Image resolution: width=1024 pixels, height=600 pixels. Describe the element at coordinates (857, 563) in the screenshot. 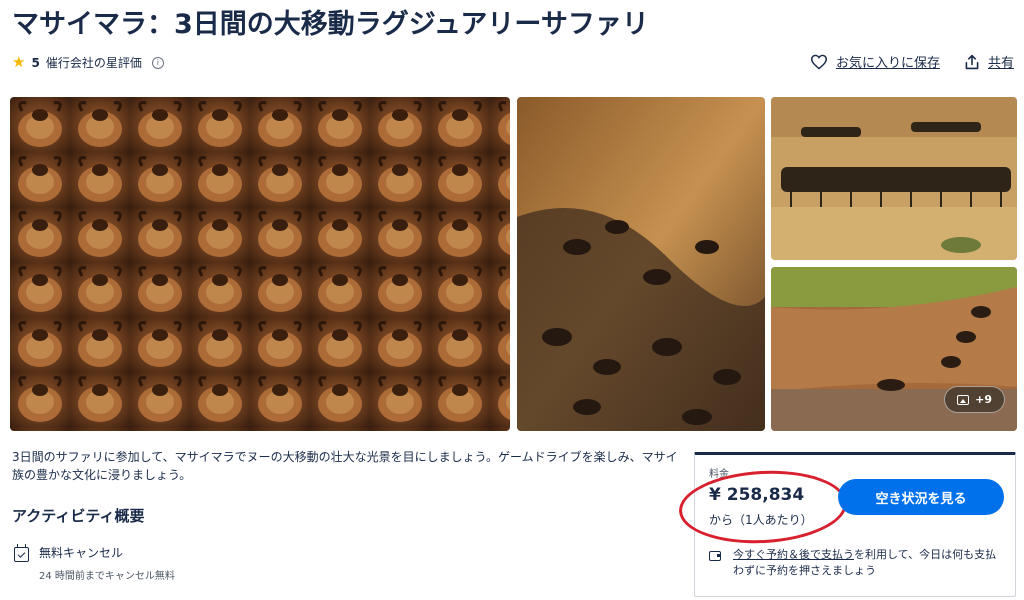

I see `reserve-now-pay-later: 今すぐ予約＆後で支払うを利用して、今日は何も支払わずに予約を押さえましょう` at that location.